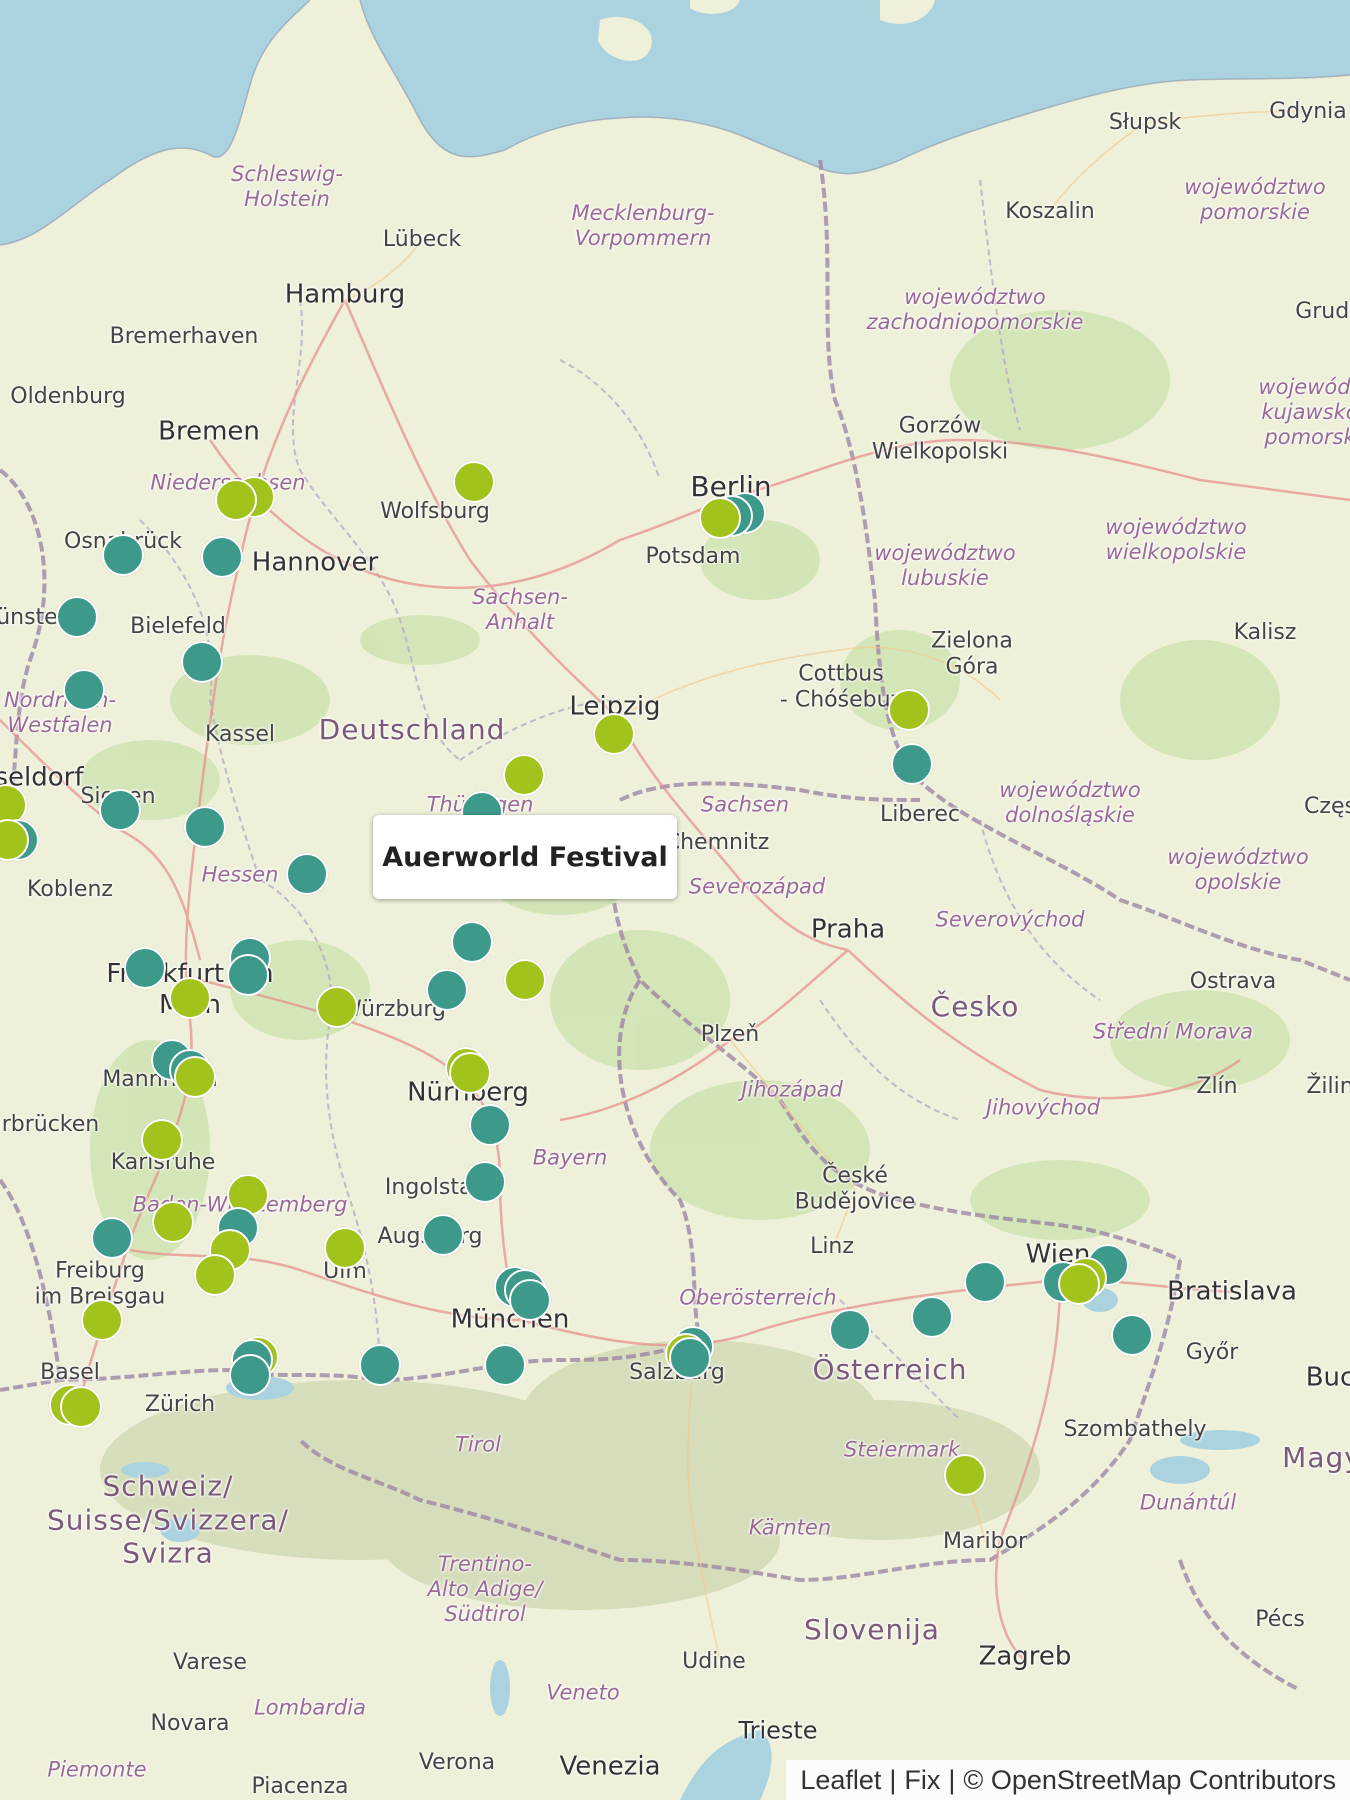 The width and height of the screenshot is (1350, 1800). I want to click on osm-link: © OpenStreetMap Contributors, so click(1149, 1780).